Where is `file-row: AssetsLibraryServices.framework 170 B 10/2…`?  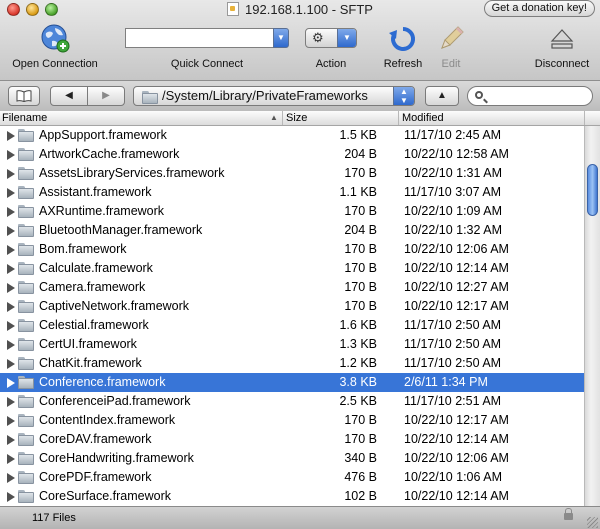 file-row: AssetsLibraryServices.framework 170 B 10/2… is located at coordinates (292, 173).